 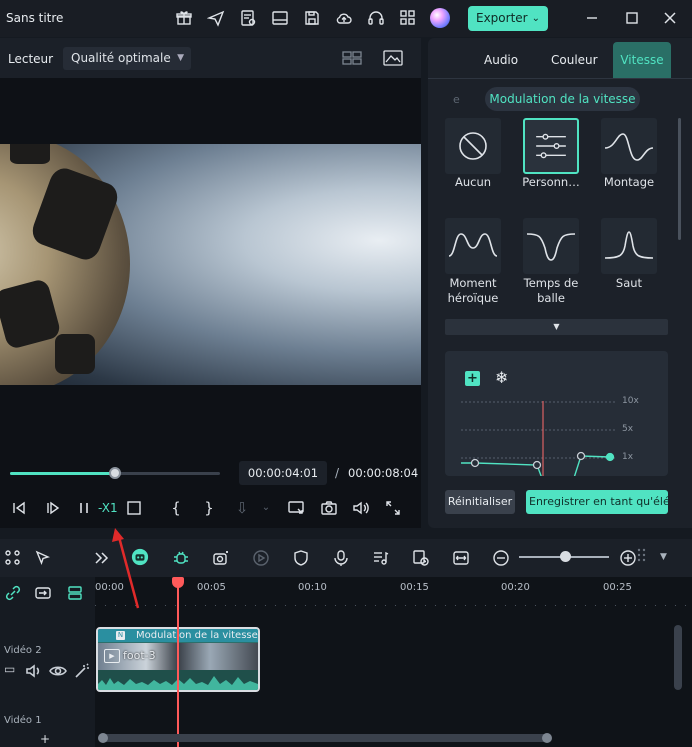 What do you see at coordinates (414, 587) in the screenshot?
I see `ruler-label: 00:15` at bounding box center [414, 587].